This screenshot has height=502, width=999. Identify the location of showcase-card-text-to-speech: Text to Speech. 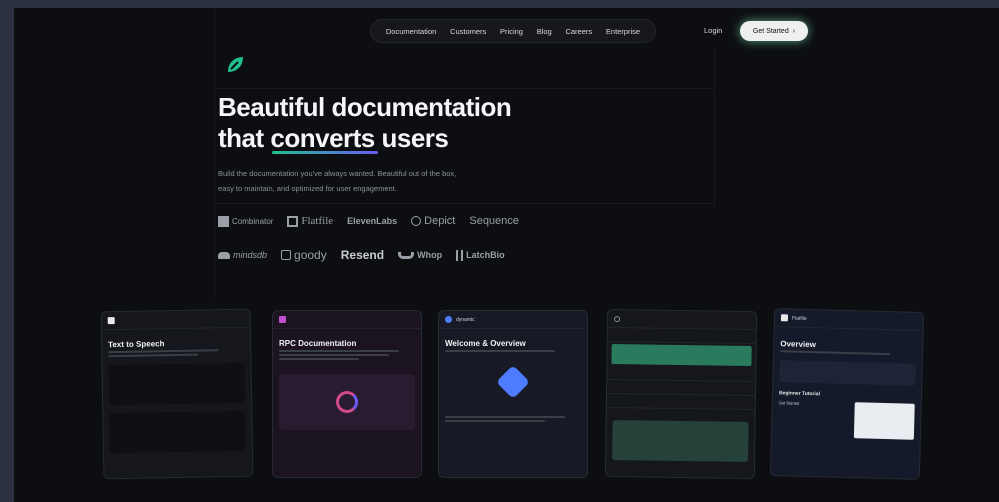
(177, 394).